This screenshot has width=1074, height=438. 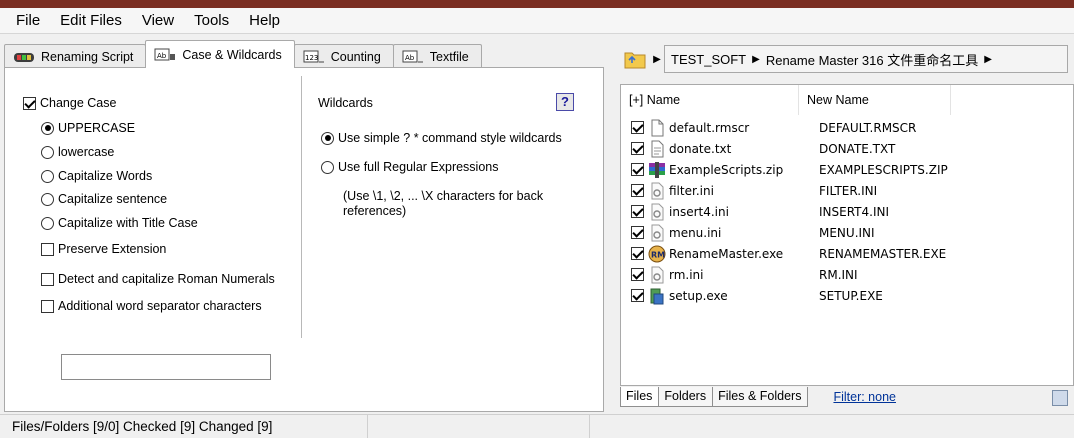 I want to click on lowercase-radio, so click(x=47, y=152).